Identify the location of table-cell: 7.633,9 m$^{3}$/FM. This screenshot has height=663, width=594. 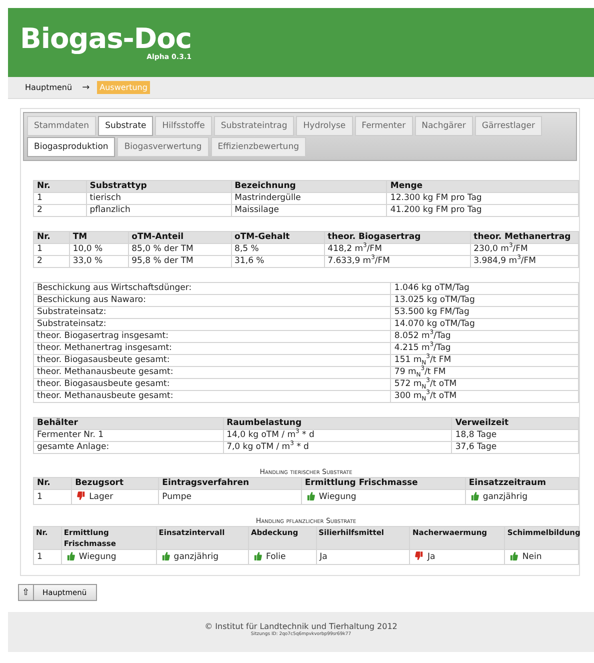
(397, 262).